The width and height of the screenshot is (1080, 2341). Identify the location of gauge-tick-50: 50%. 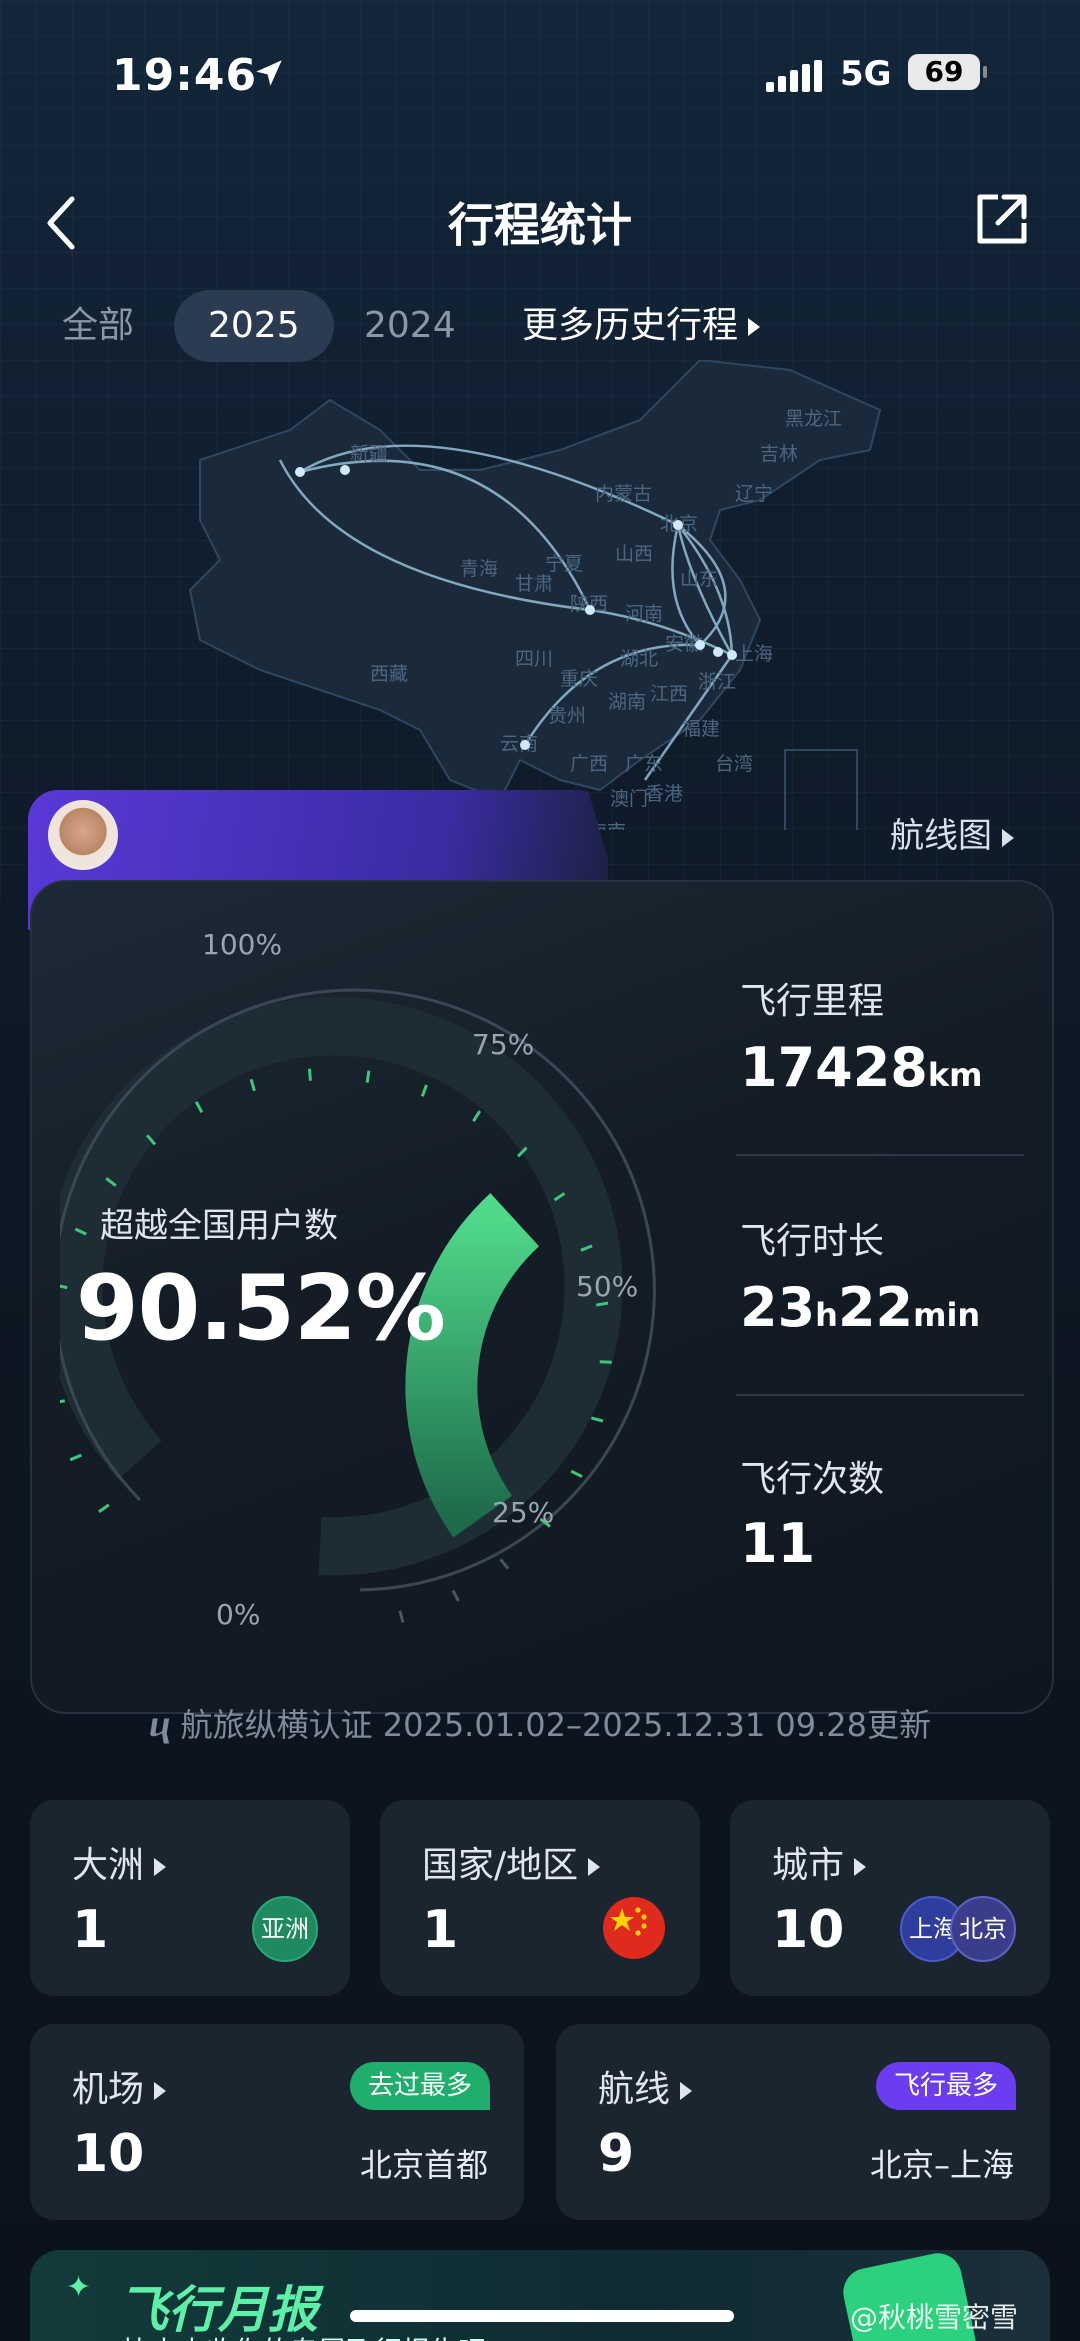
(607, 1286).